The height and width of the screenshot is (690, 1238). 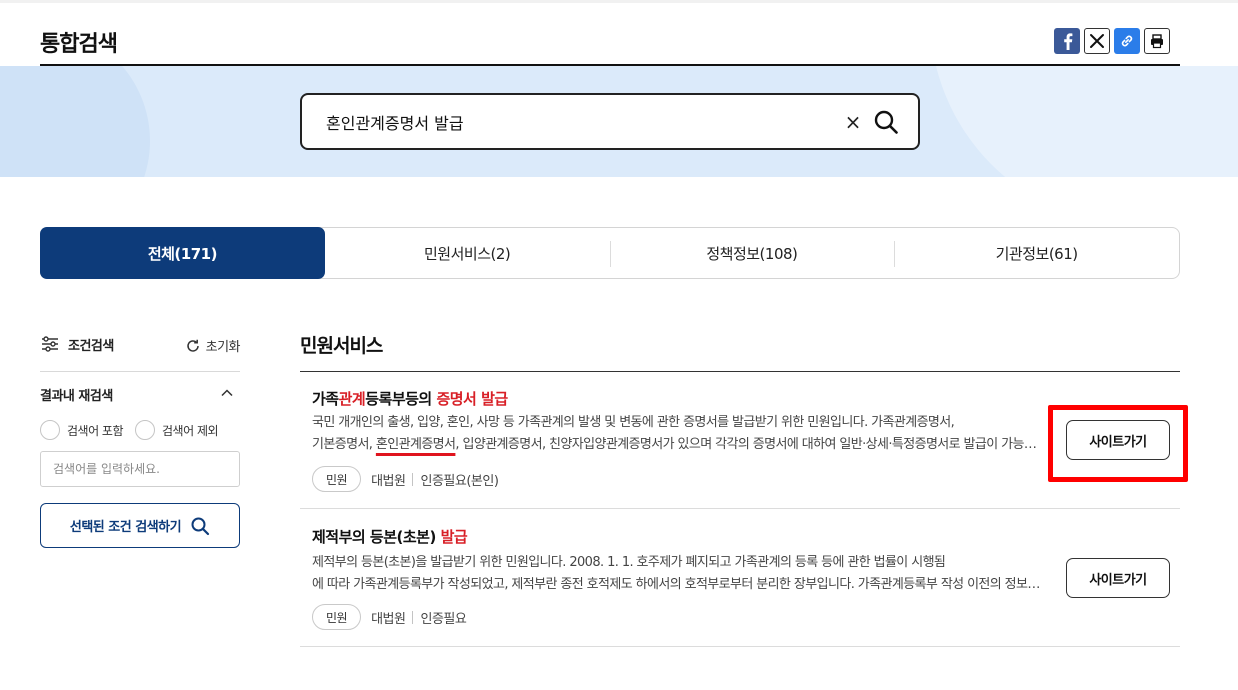 I want to click on top-rule, so click(x=619, y=1).